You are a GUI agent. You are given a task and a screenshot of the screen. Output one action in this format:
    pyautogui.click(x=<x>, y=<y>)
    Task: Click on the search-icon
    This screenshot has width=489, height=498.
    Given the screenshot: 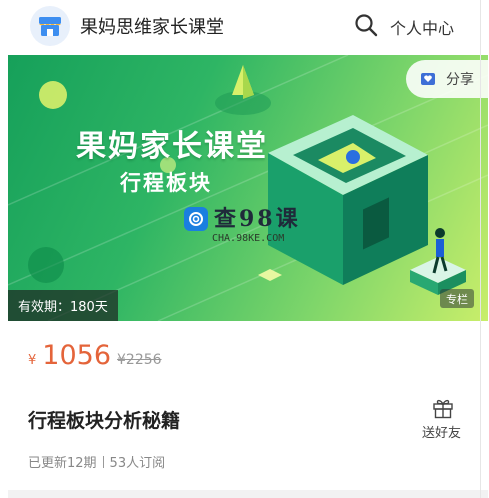 What is the action you would take?
    pyautogui.click(x=366, y=25)
    